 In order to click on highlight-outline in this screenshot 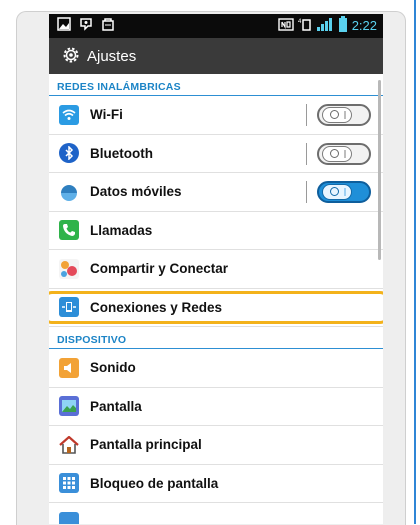, I will do `click(216, 307)`.